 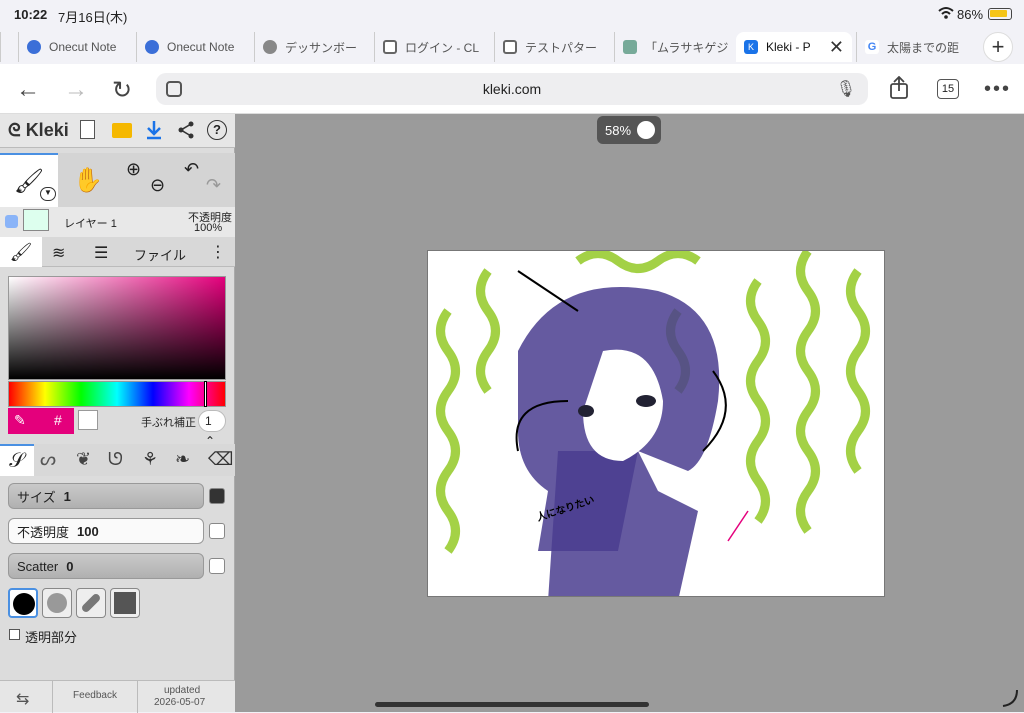 I want to click on transparent-checkbox, so click(x=14, y=634).